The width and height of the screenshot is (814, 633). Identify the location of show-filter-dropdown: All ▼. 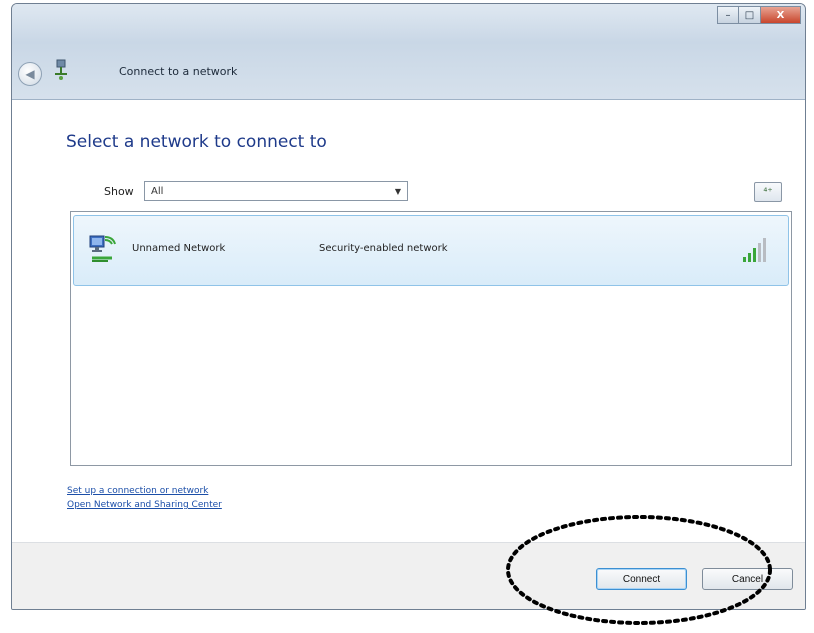
(276, 191).